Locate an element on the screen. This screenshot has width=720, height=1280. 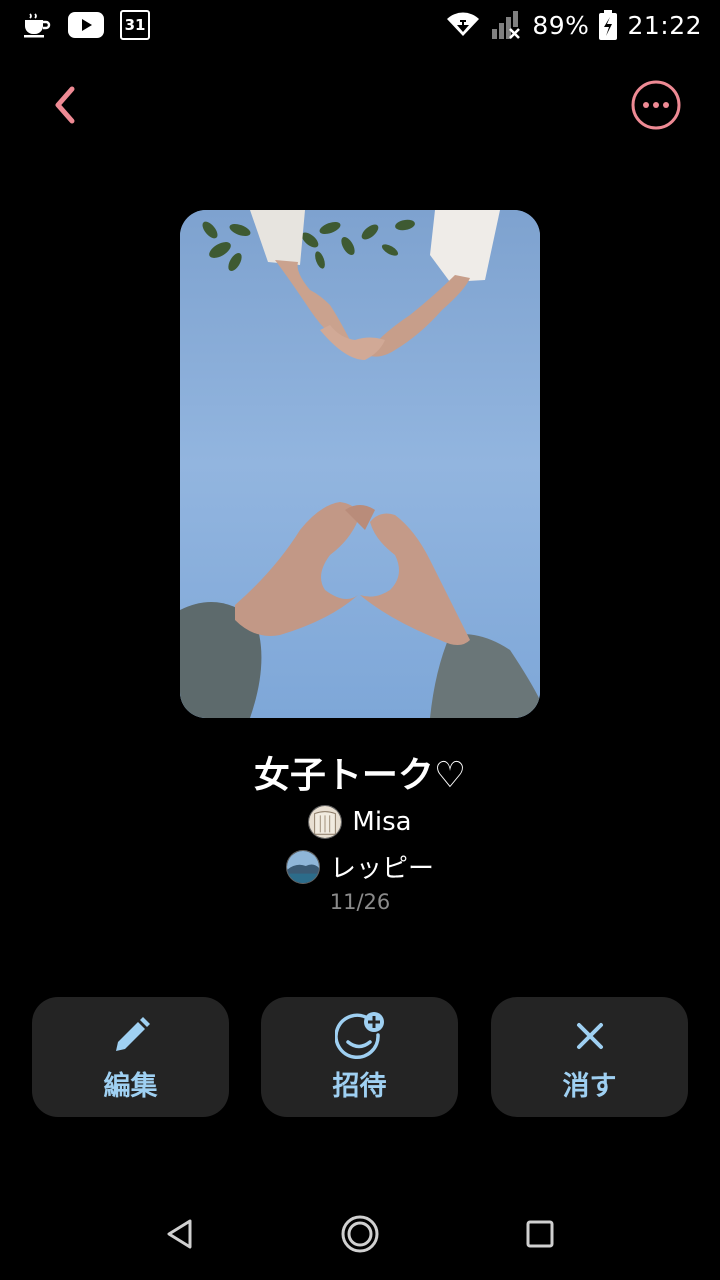
status-left: 31 is located at coordinates (86, 25).